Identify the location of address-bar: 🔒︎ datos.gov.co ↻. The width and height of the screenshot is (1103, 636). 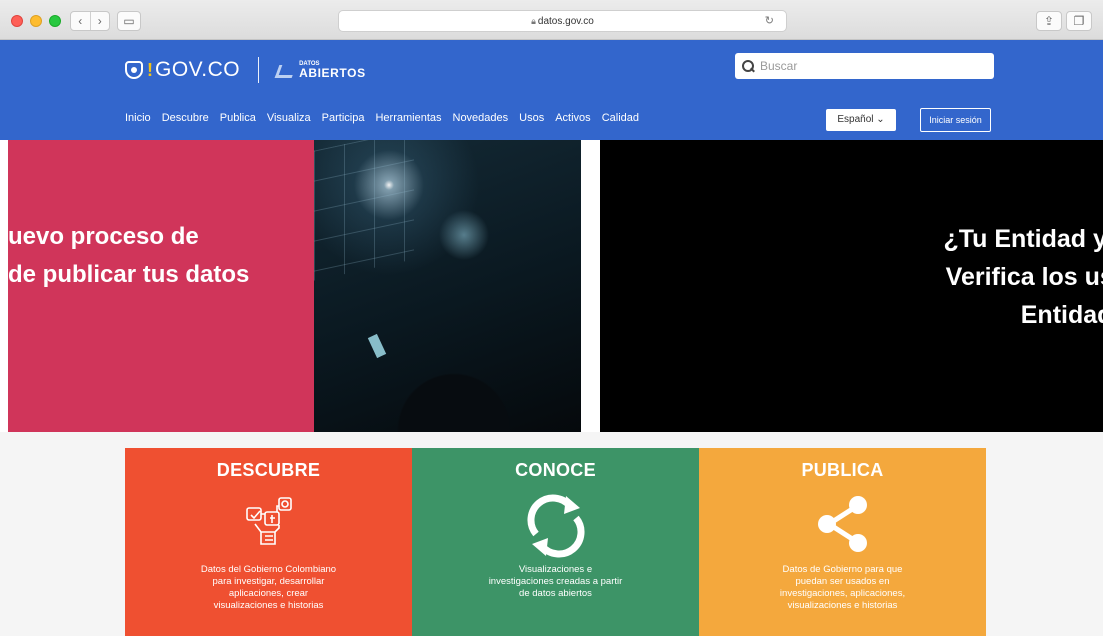
(562, 21).